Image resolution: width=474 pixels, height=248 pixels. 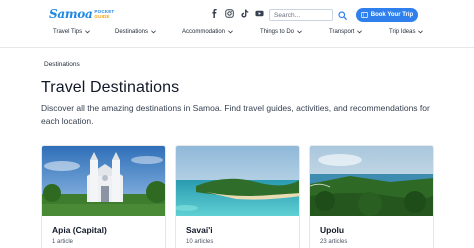 I want to click on book-trip-label: Book Your Trip, so click(x=392, y=15).